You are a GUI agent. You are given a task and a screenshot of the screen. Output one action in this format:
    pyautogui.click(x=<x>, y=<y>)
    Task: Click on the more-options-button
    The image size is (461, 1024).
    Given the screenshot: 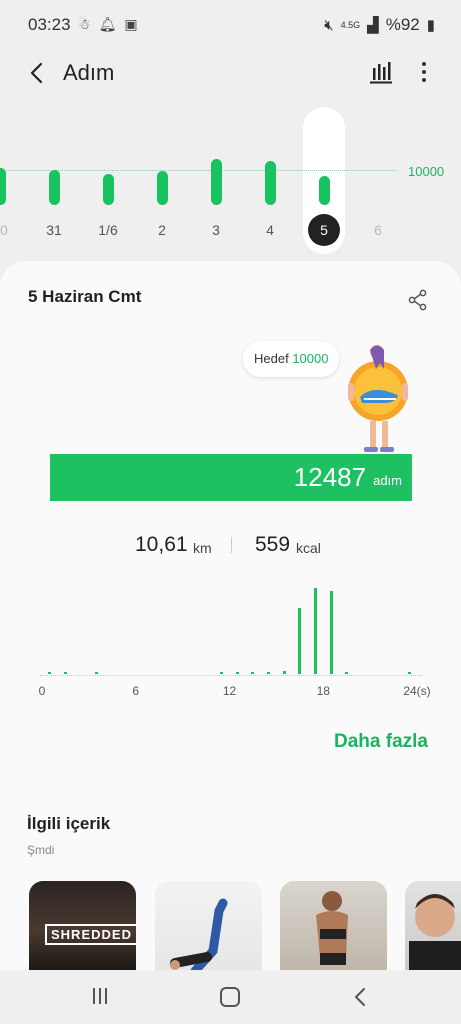 What is the action you would take?
    pyautogui.click(x=424, y=72)
    